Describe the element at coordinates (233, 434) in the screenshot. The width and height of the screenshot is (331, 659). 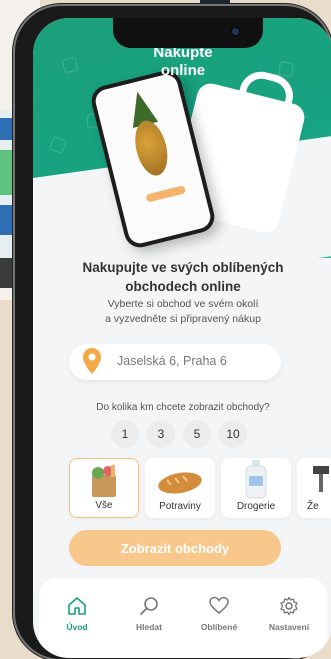
I see `distance-option-10: 10` at that location.